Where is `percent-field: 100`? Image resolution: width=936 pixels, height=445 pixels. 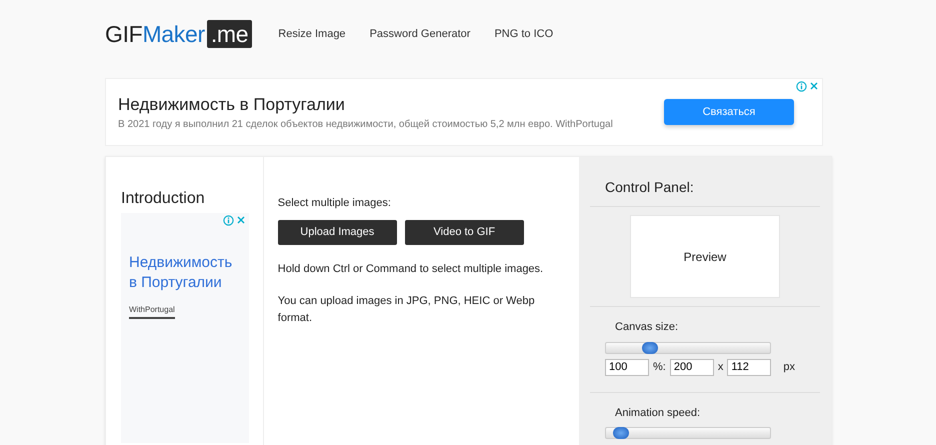 percent-field: 100 is located at coordinates (627, 367).